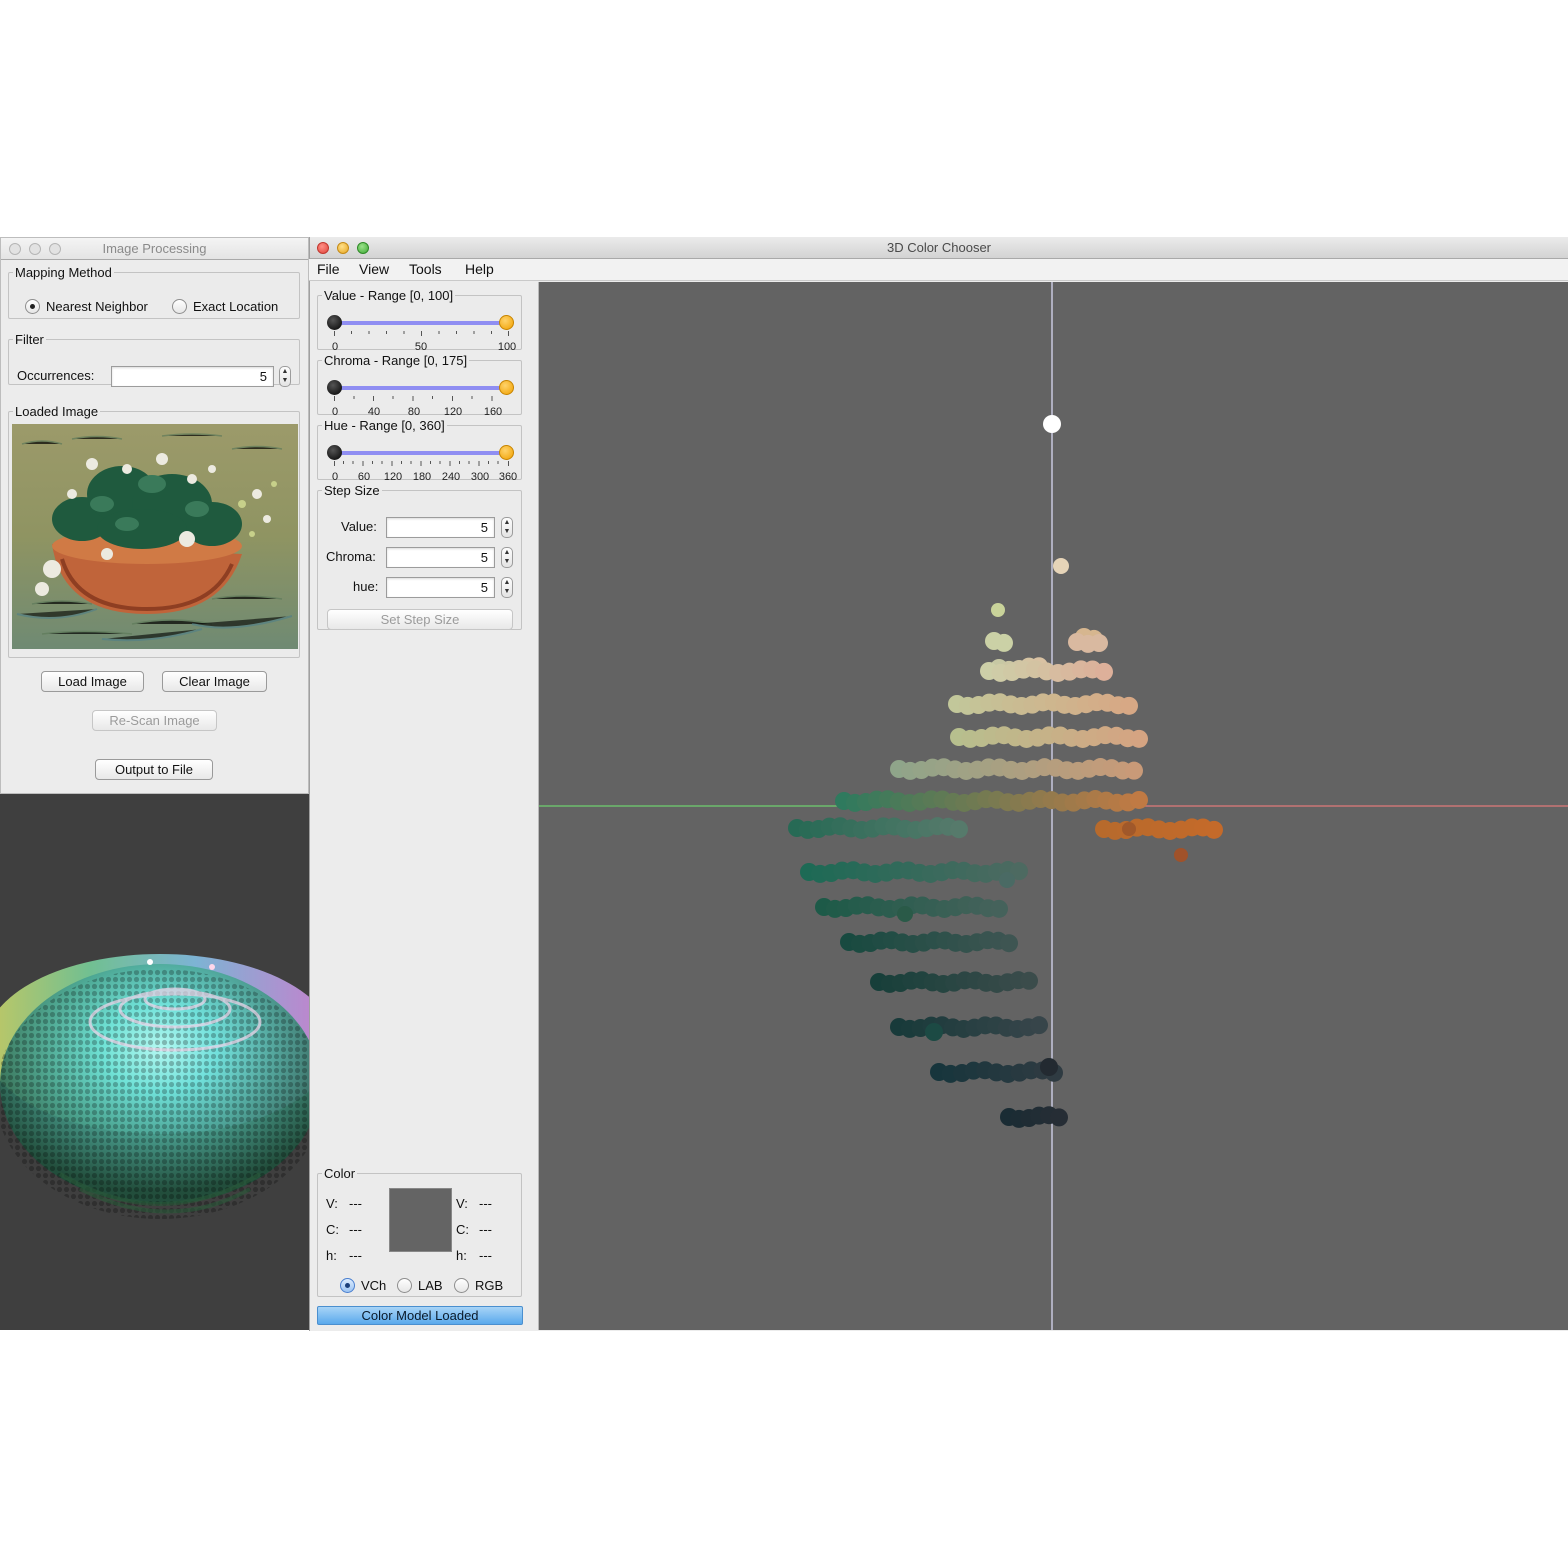  What do you see at coordinates (404, 1285) in the screenshot?
I see `lab-radio` at bounding box center [404, 1285].